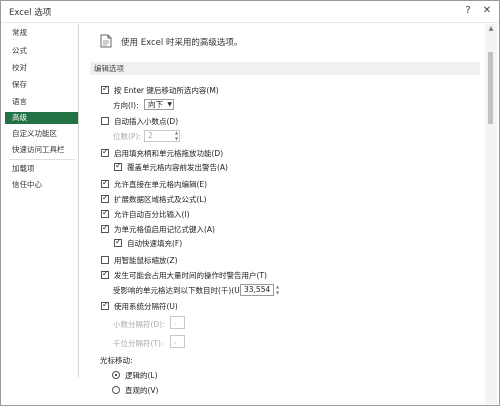  Describe the element at coordinates (41, 185) in the screenshot. I see `sidebar-item-trust-center: 信任中心` at that location.